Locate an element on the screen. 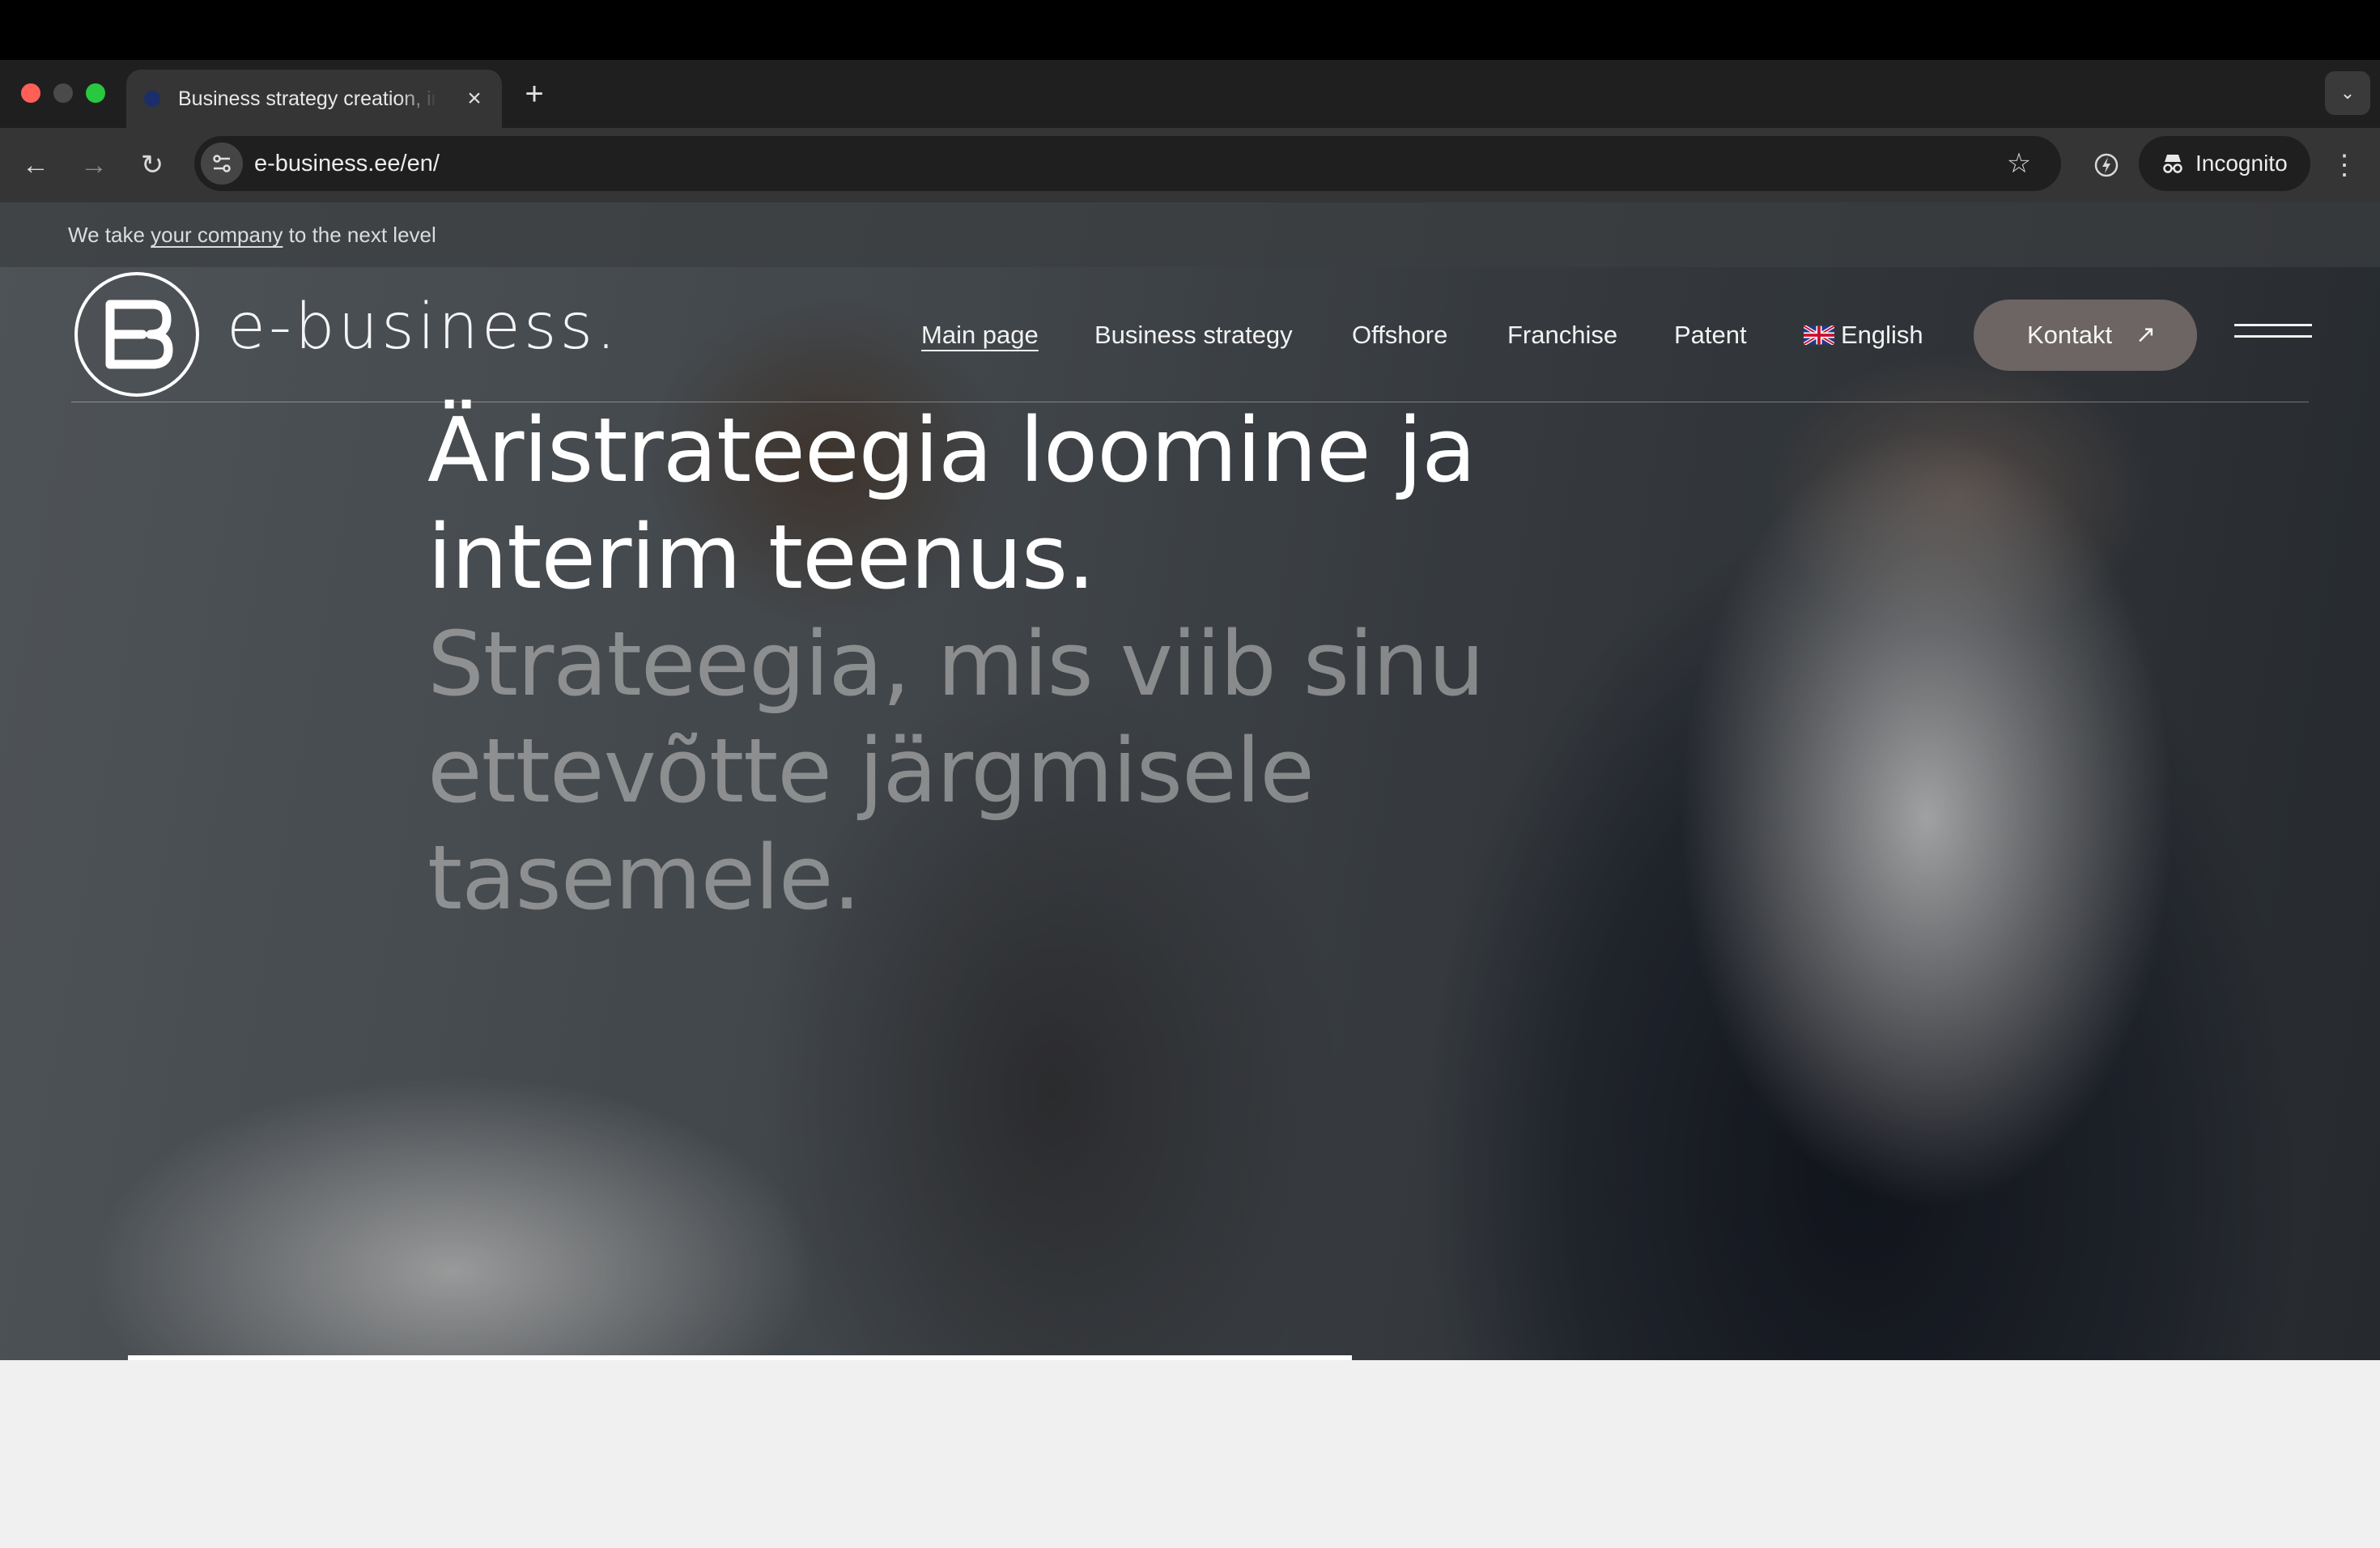  incognito-icon is located at coordinates (2173, 164).